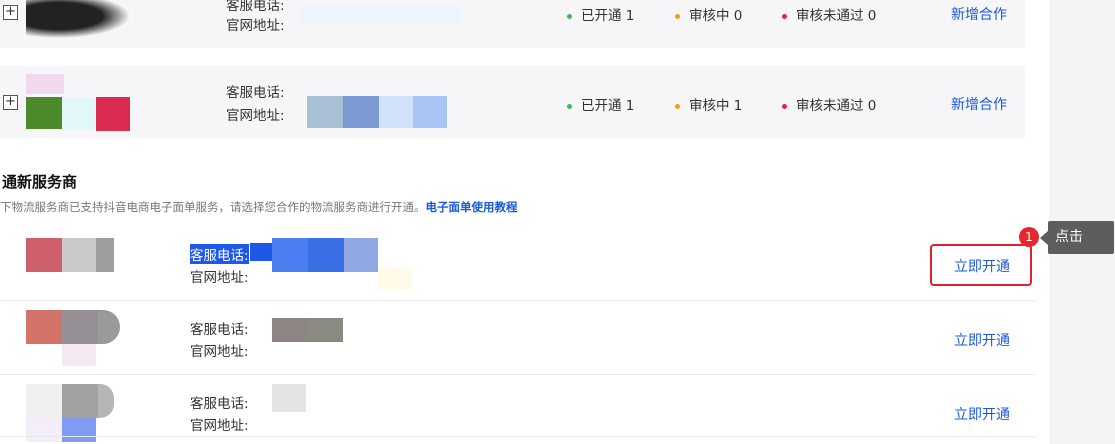 This screenshot has height=444, width=1115. Describe the element at coordinates (1044, 238) in the screenshot. I see `tooltip-arrow-icon` at that location.